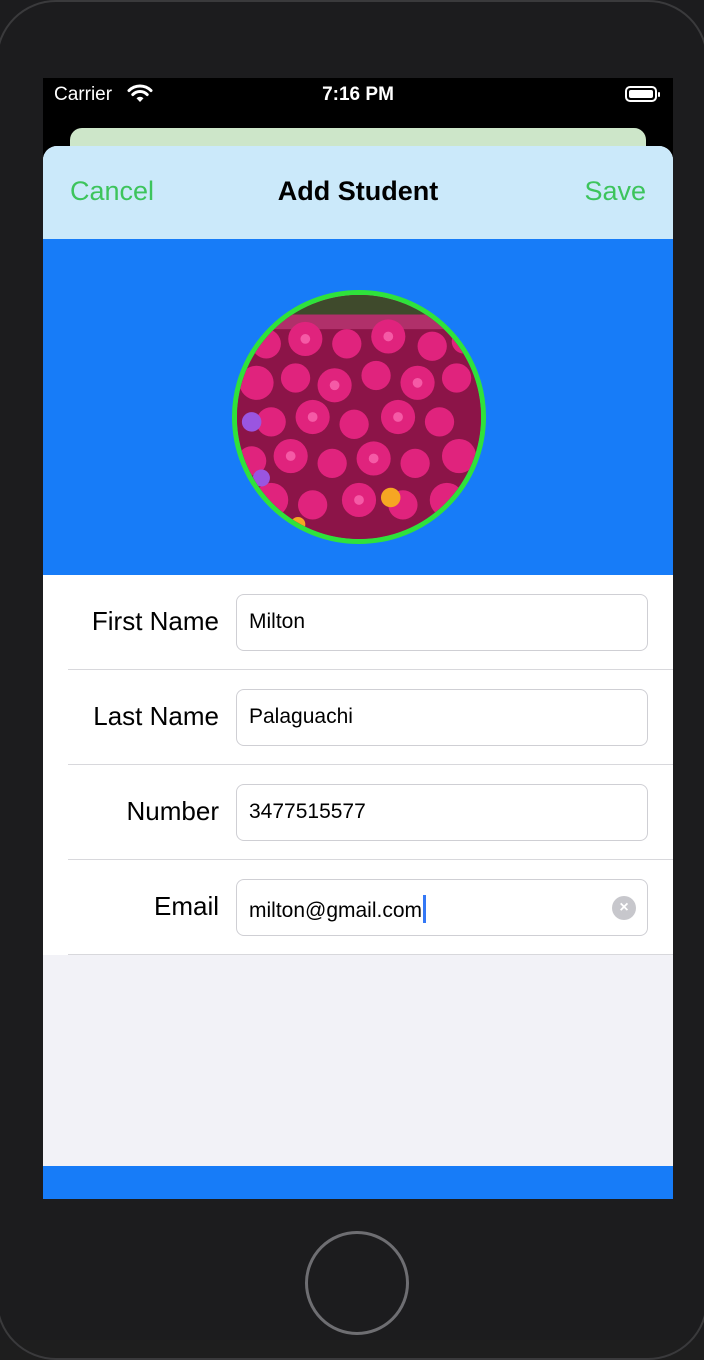  Describe the element at coordinates (642, 94) in the screenshot. I see `battery-icon` at that location.